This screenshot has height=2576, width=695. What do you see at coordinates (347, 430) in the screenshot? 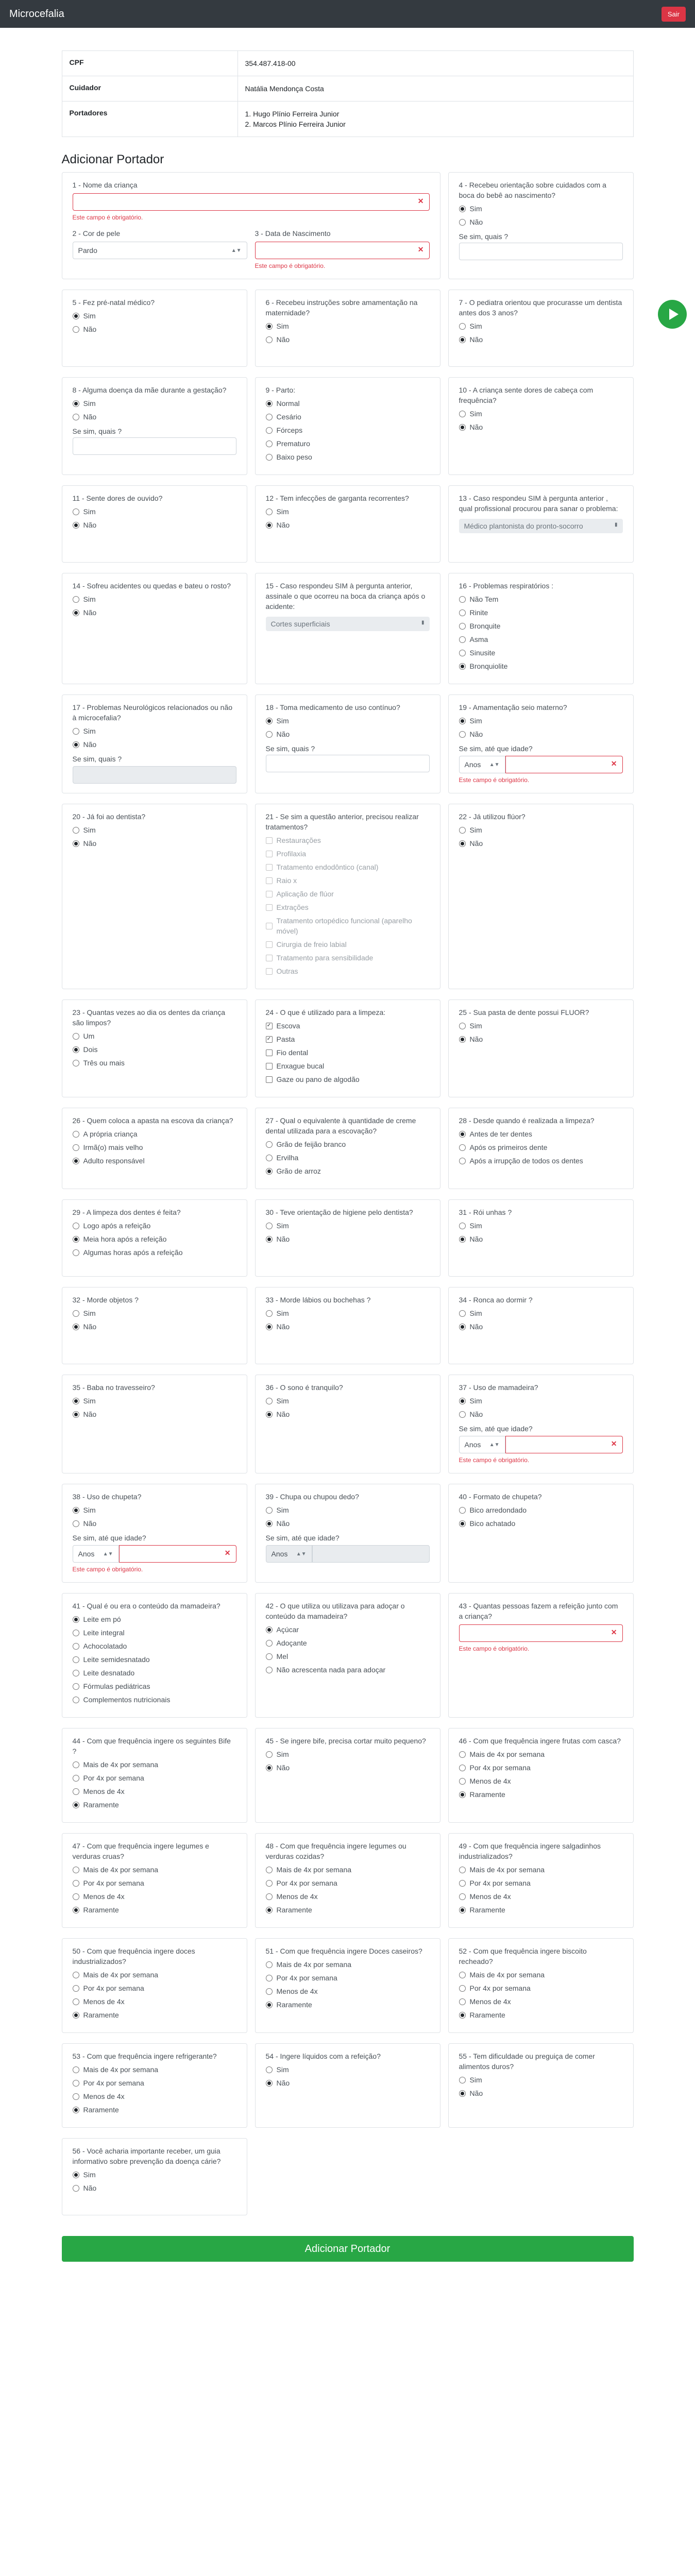
I see `q9-option: Fórceps` at bounding box center [347, 430].